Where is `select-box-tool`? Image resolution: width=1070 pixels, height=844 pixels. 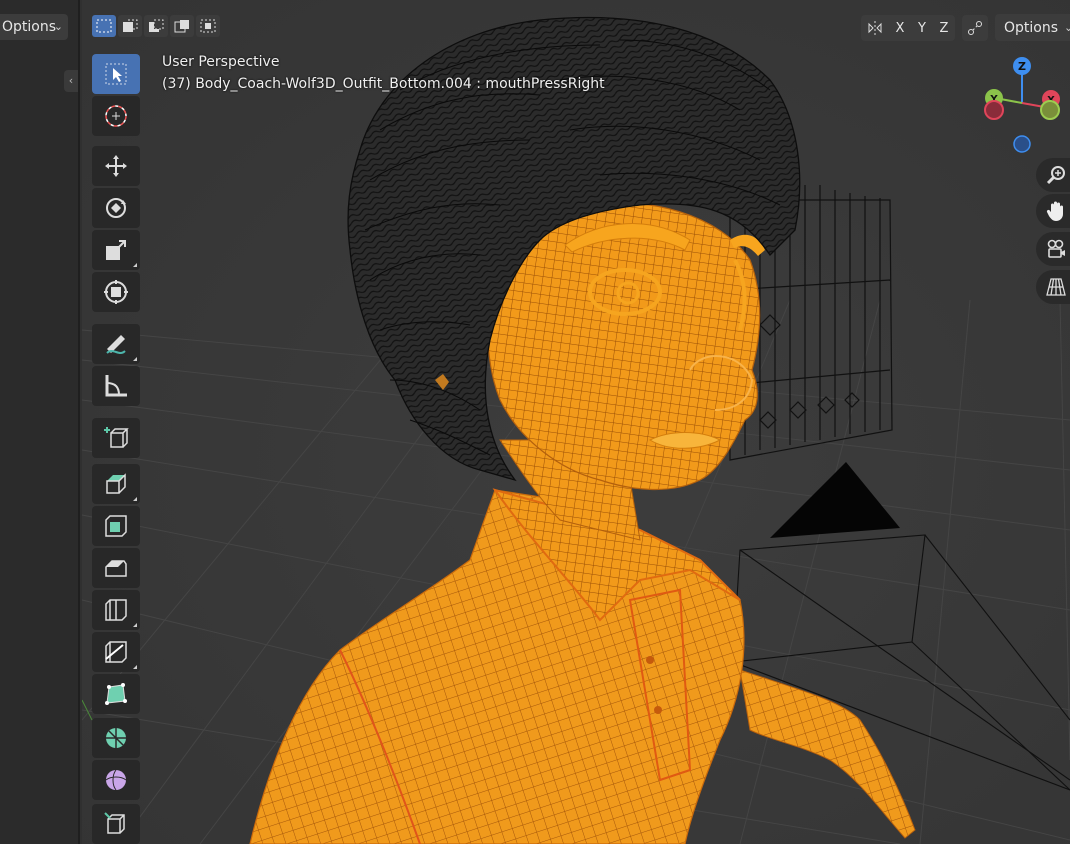
select-box-tool is located at coordinates (116, 74).